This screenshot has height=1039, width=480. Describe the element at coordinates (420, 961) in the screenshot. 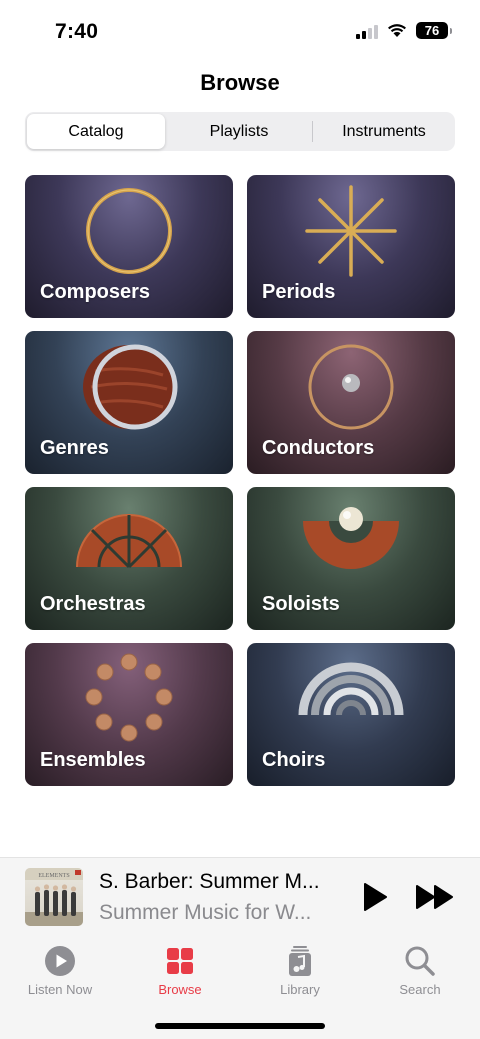

I see `search-icon` at that location.